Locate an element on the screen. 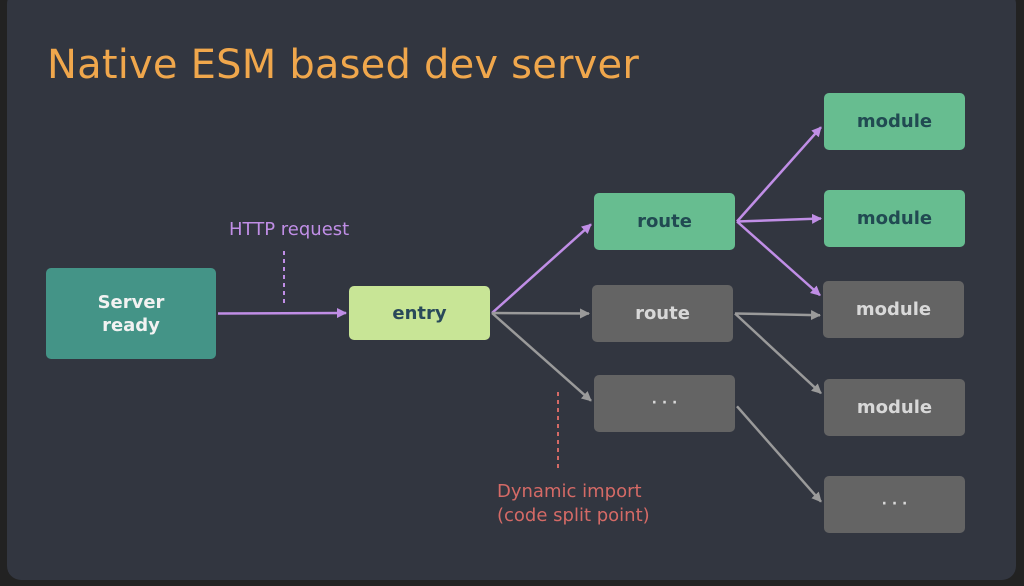  node-entry: entry is located at coordinates (419, 313).